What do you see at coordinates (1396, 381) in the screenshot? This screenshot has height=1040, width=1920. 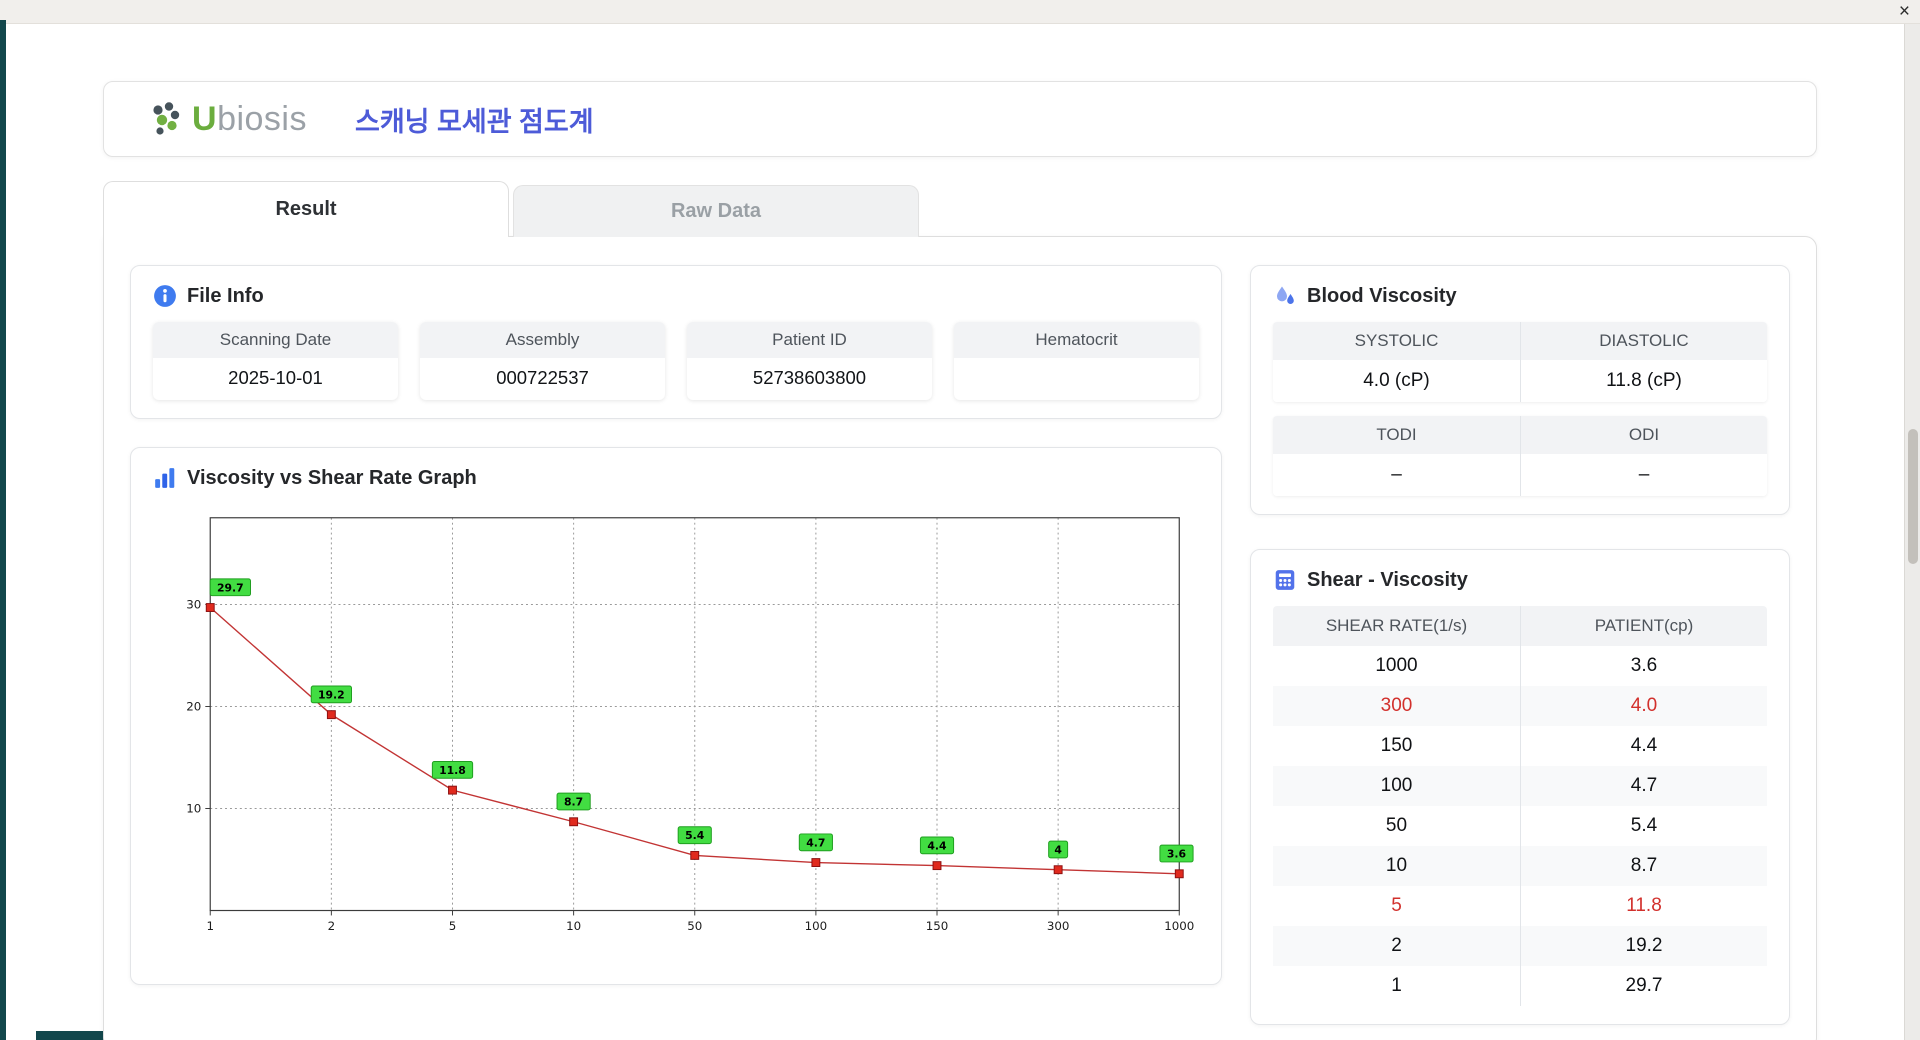 I see `bv-value-cell: 4.0 (cP)` at bounding box center [1396, 381].